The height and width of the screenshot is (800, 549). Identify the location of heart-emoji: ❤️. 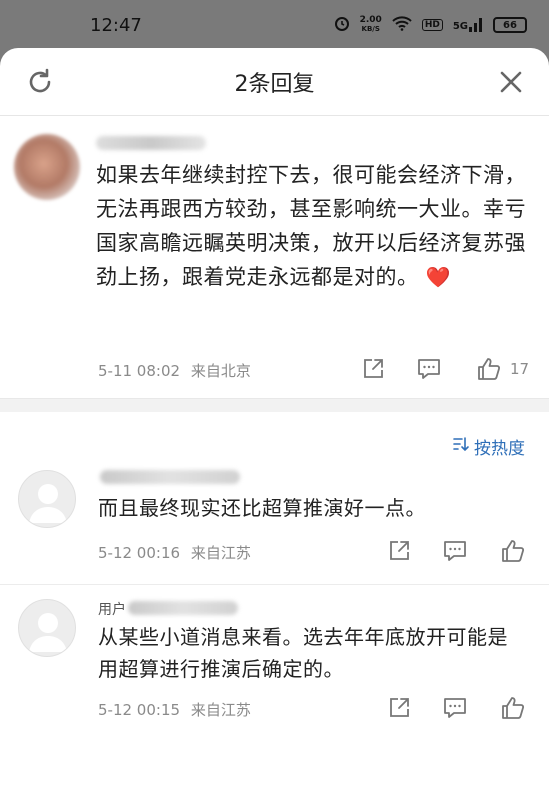
(438, 277).